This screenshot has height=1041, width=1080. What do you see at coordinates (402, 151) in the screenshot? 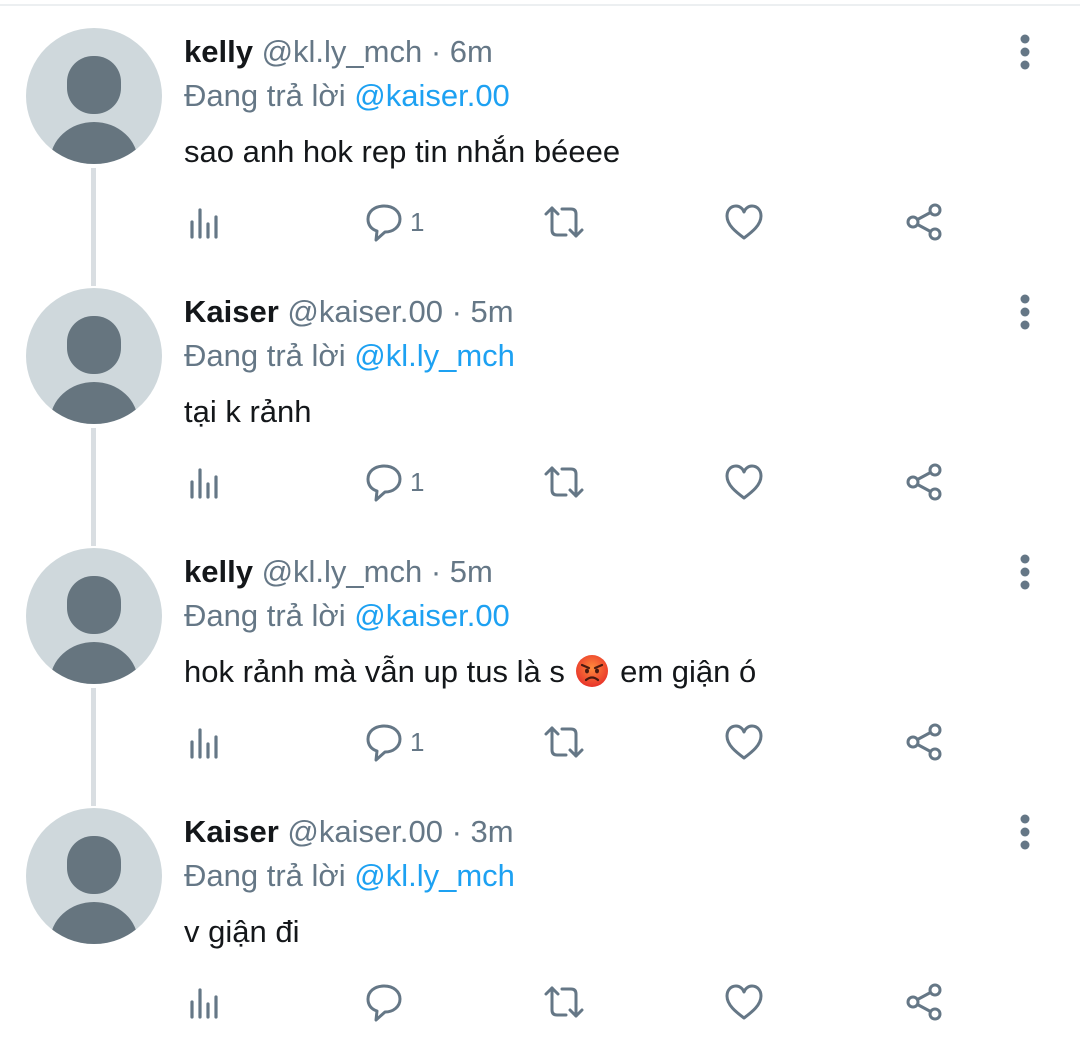
I see `tweet-text: sao anh hok rep tin nhắn béeee` at bounding box center [402, 151].